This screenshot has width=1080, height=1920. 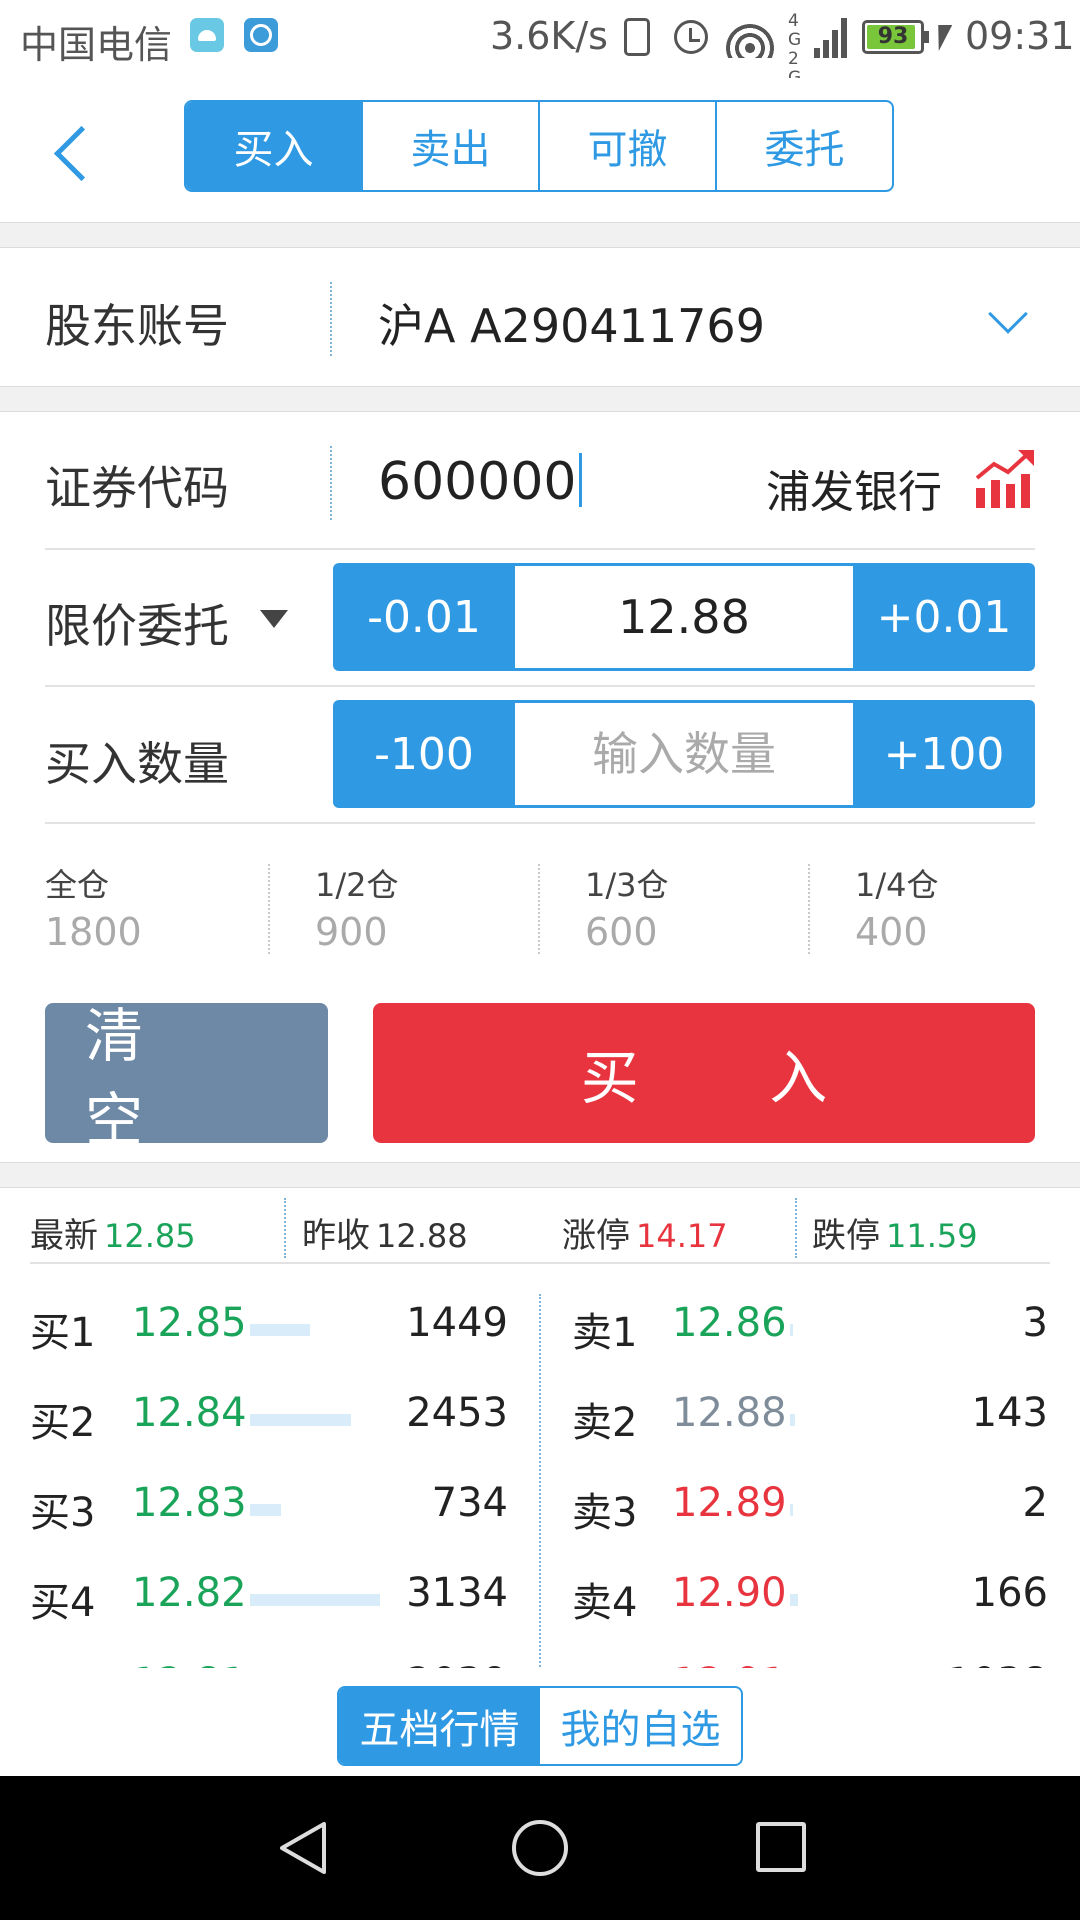 I want to click on limit-down: 跌停 11.59, so click(x=895, y=1232).